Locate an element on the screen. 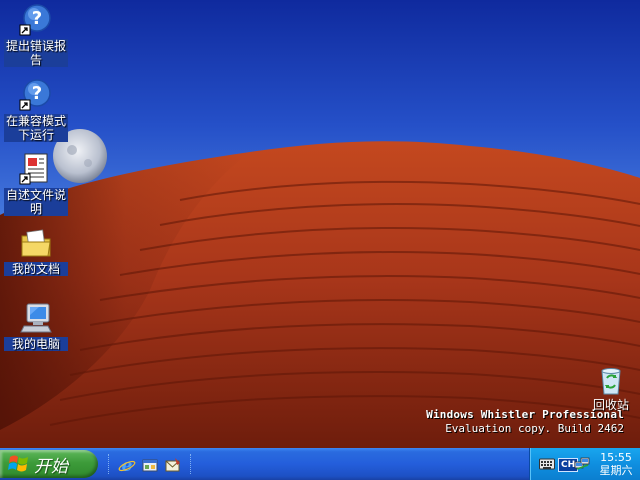 The image size is (640, 480). desktop-icon-label: 提出错误报告 is located at coordinates (36, 53).